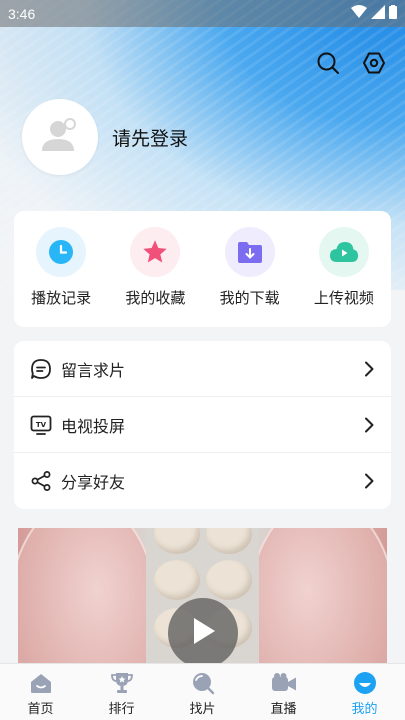  I want to click on bottom-tab-bar: 首页 排行 找片 直播 我的, so click(202, 691).